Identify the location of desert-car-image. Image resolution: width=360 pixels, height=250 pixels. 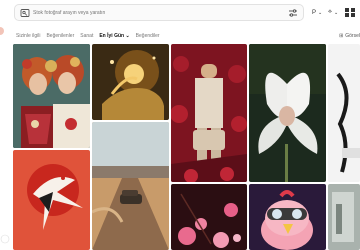
(130, 186).